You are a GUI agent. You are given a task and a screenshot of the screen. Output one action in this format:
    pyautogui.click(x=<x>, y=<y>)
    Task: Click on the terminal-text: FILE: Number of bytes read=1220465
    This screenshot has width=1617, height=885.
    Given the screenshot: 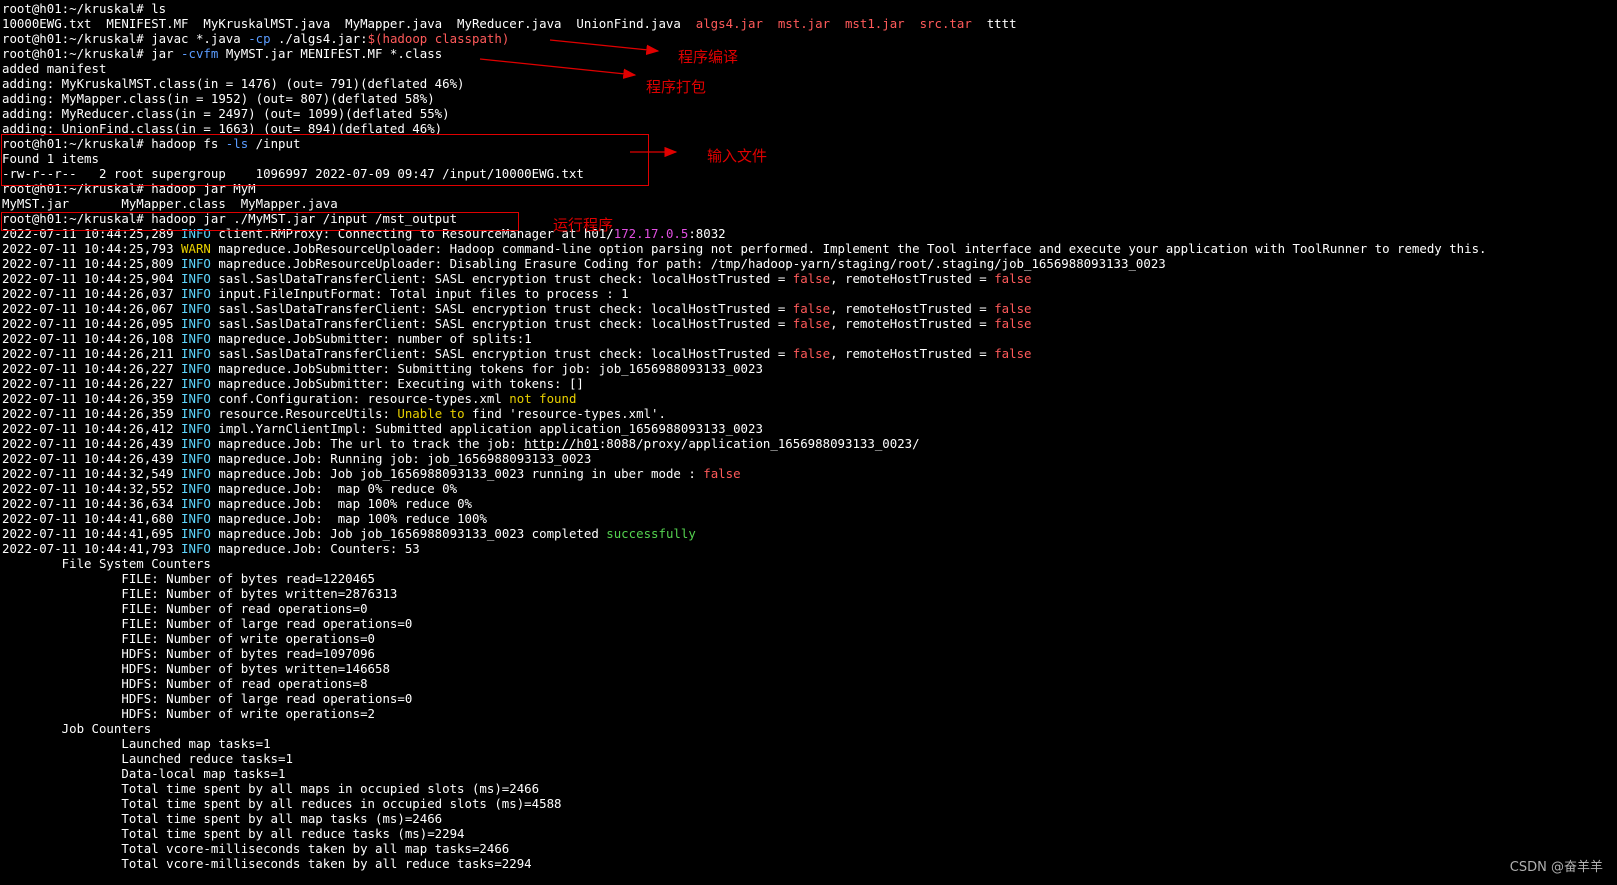 What is the action you would take?
    pyautogui.click(x=188, y=578)
    